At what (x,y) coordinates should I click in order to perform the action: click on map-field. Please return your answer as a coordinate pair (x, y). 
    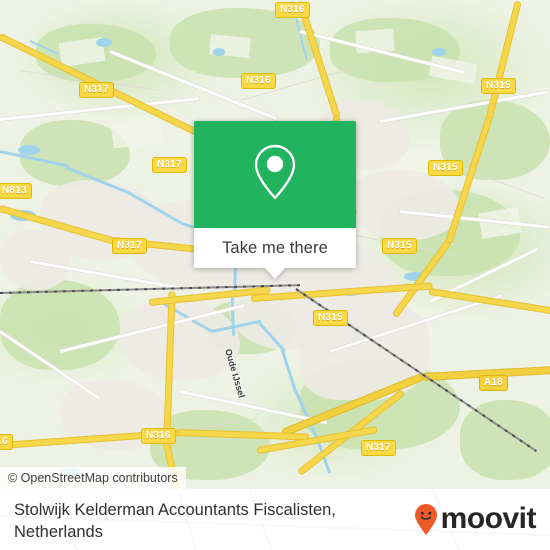
    Looking at the image, I should click on (137, 133).